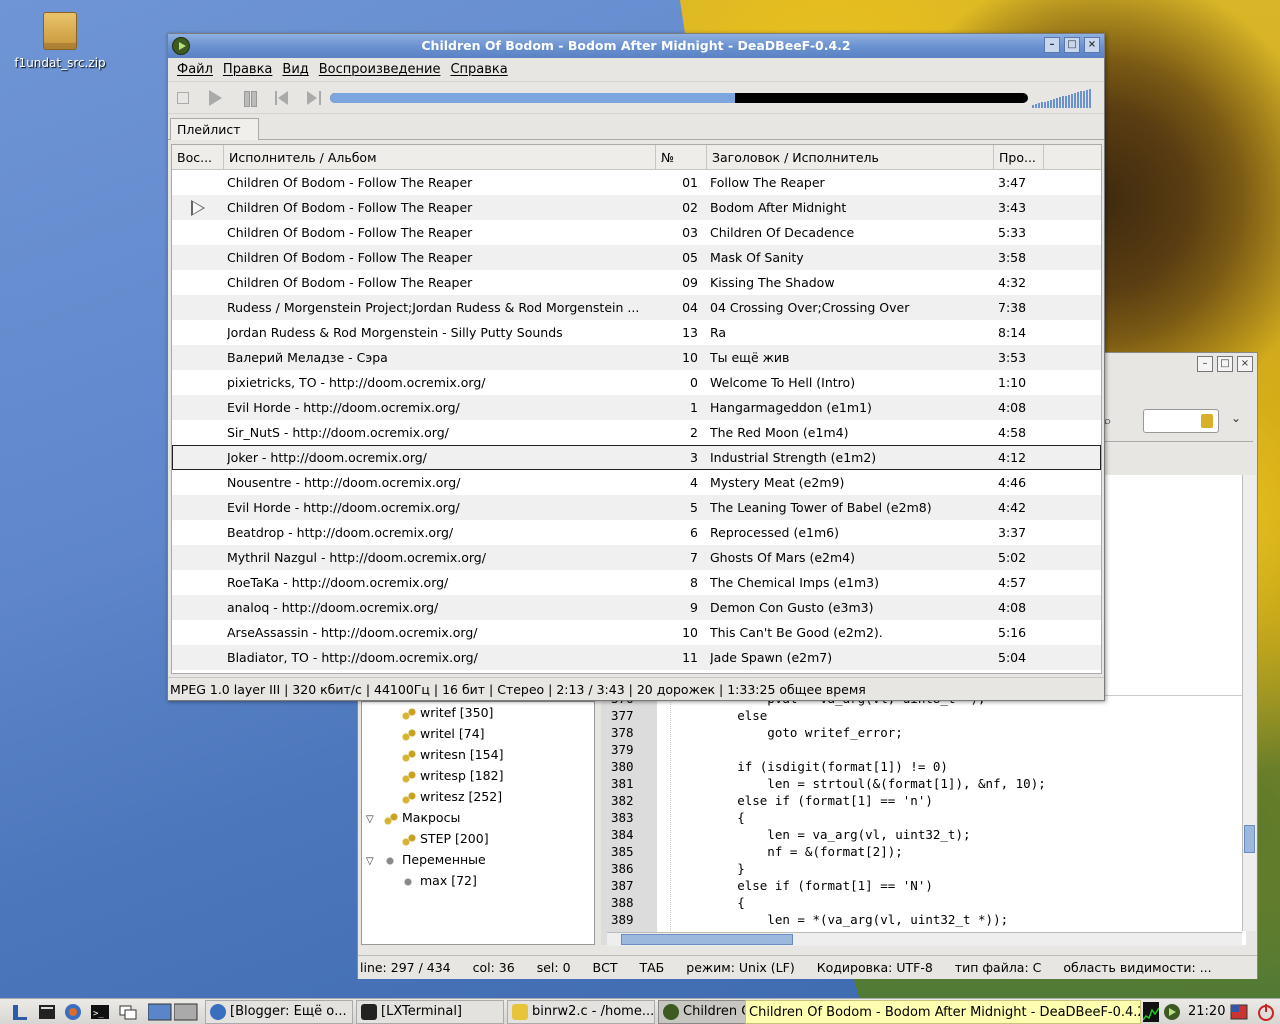 The image size is (1280, 1024). I want to click on previous-button, so click(282, 98).